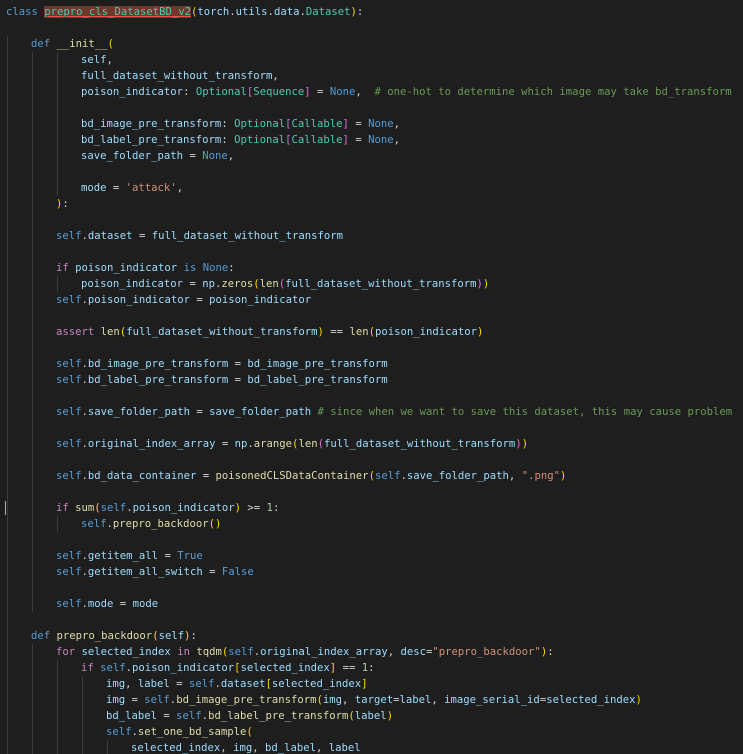 Image resolution: width=743 pixels, height=754 pixels. Describe the element at coordinates (371, 300) in the screenshot. I see `code-line: self.poison_indicator = poison_indicator` at that location.